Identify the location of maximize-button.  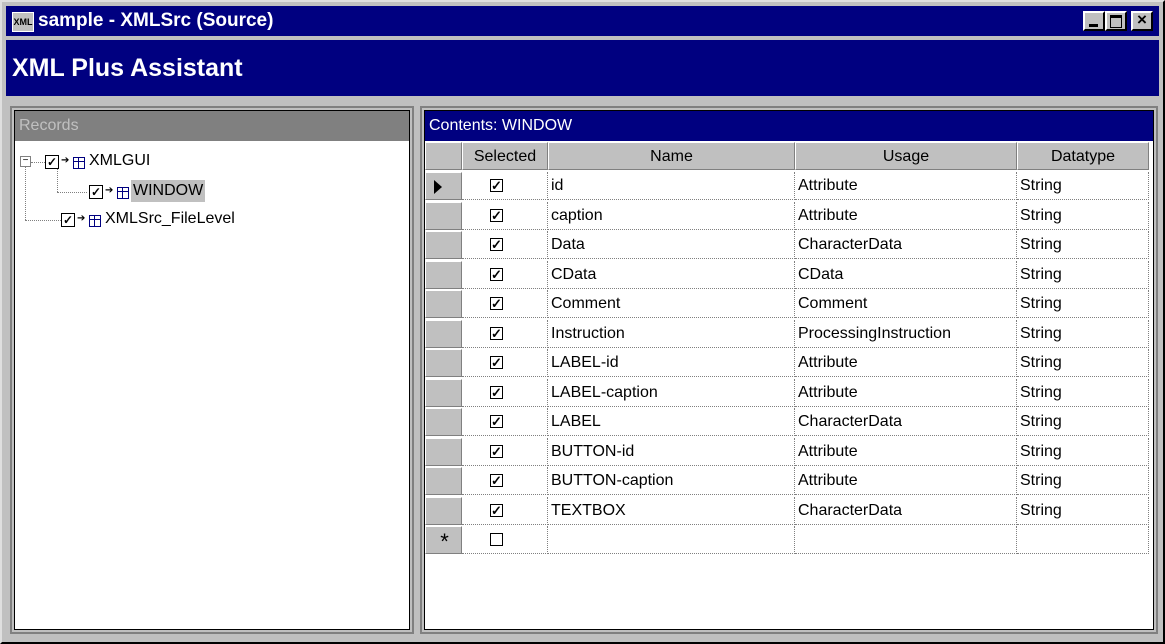
(1116, 21).